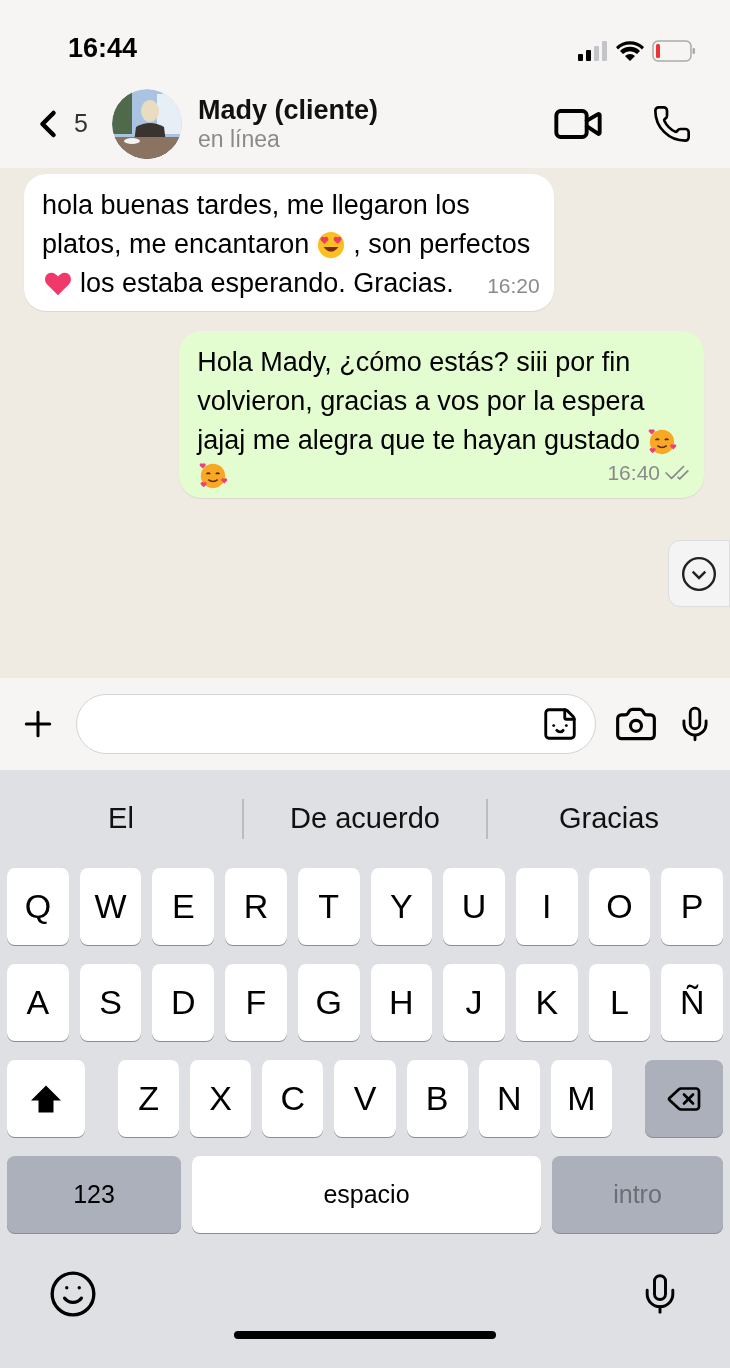  Describe the element at coordinates (692, 1002) in the screenshot. I see `key: Ñ` at that location.